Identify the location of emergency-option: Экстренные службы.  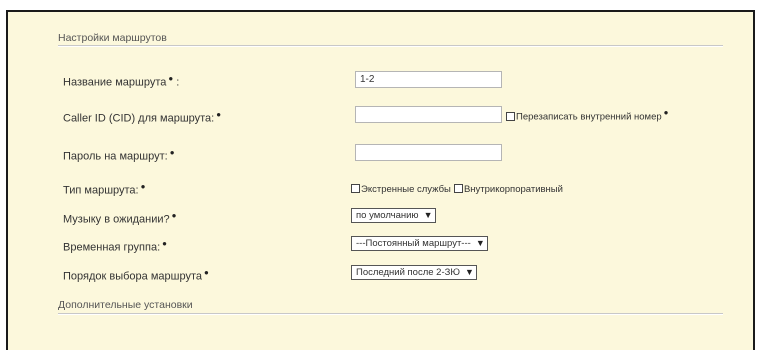
(401, 189).